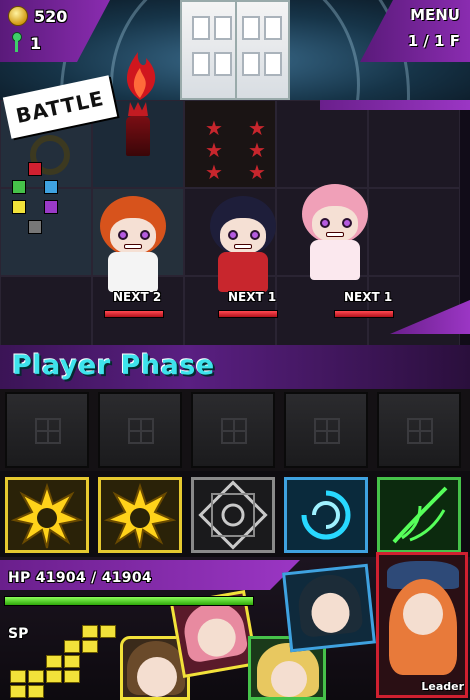  I want to click on dark-sigil-icon, so click(233, 515).